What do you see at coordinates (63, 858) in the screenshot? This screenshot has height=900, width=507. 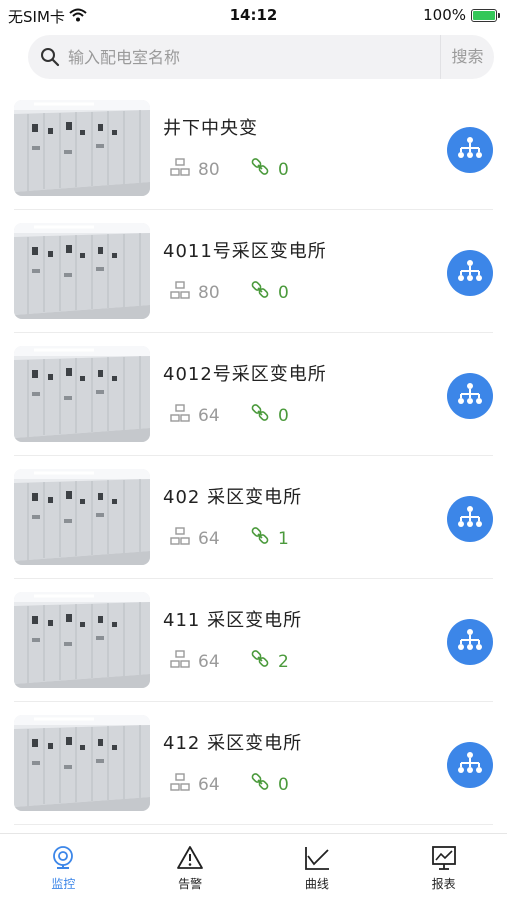 I see `monitor-icon` at bounding box center [63, 858].